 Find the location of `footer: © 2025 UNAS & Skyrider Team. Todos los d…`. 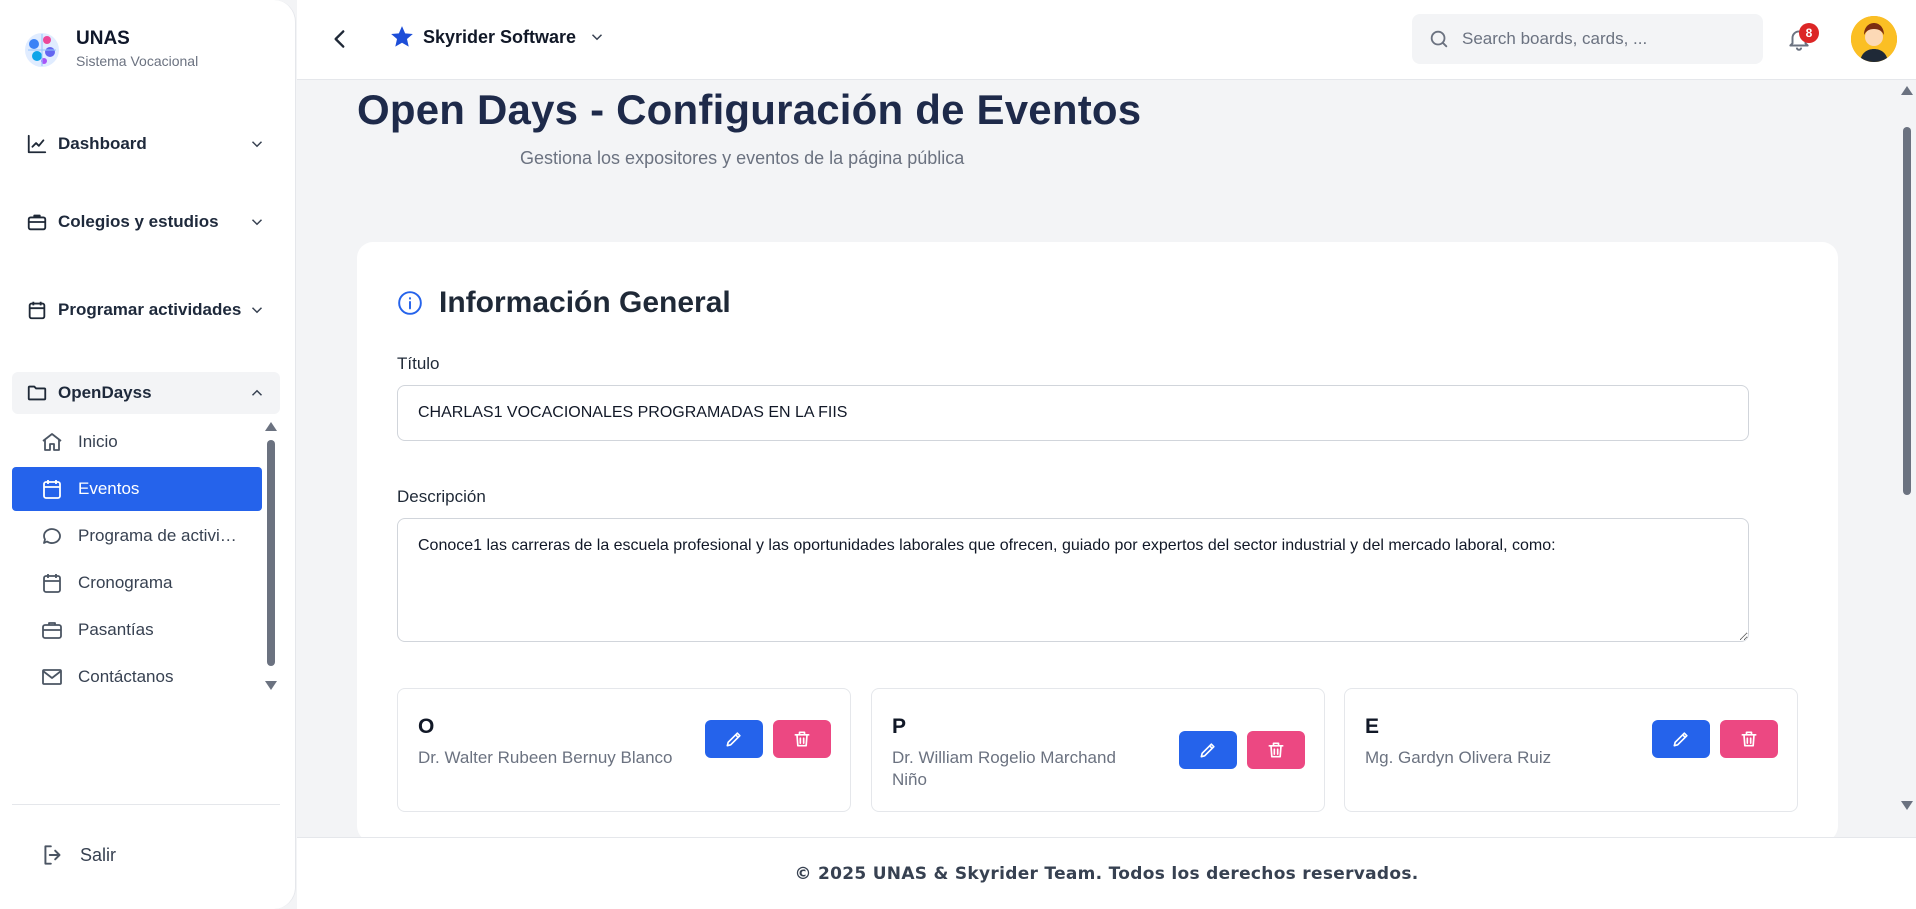

footer: © 2025 UNAS & Skyrider Team. Todos los d… is located at coordinates (1106, 873).